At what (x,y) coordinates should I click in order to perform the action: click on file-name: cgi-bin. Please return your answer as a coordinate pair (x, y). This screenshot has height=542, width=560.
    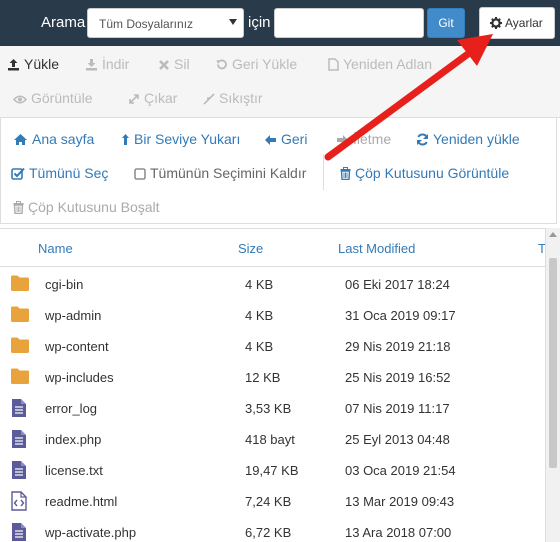
    Looking at the image, I should click on (64, 284).